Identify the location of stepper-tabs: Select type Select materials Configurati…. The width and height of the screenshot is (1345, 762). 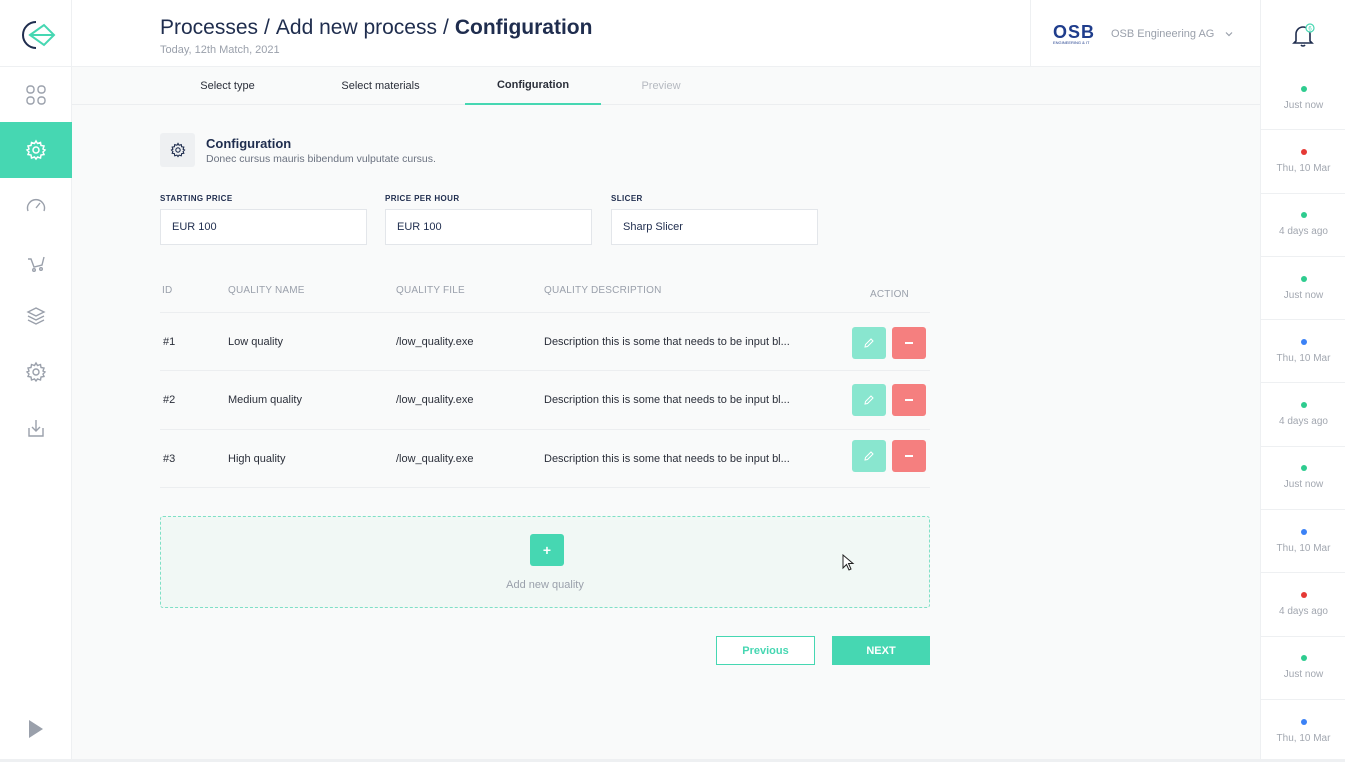
(666, 86).